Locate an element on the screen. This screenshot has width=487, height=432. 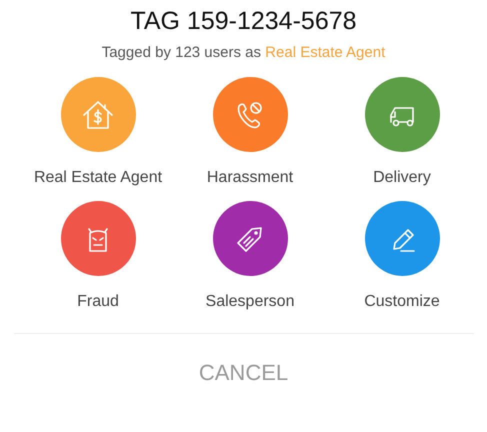
tag-option: Customize is located at coordinates (402, 256).